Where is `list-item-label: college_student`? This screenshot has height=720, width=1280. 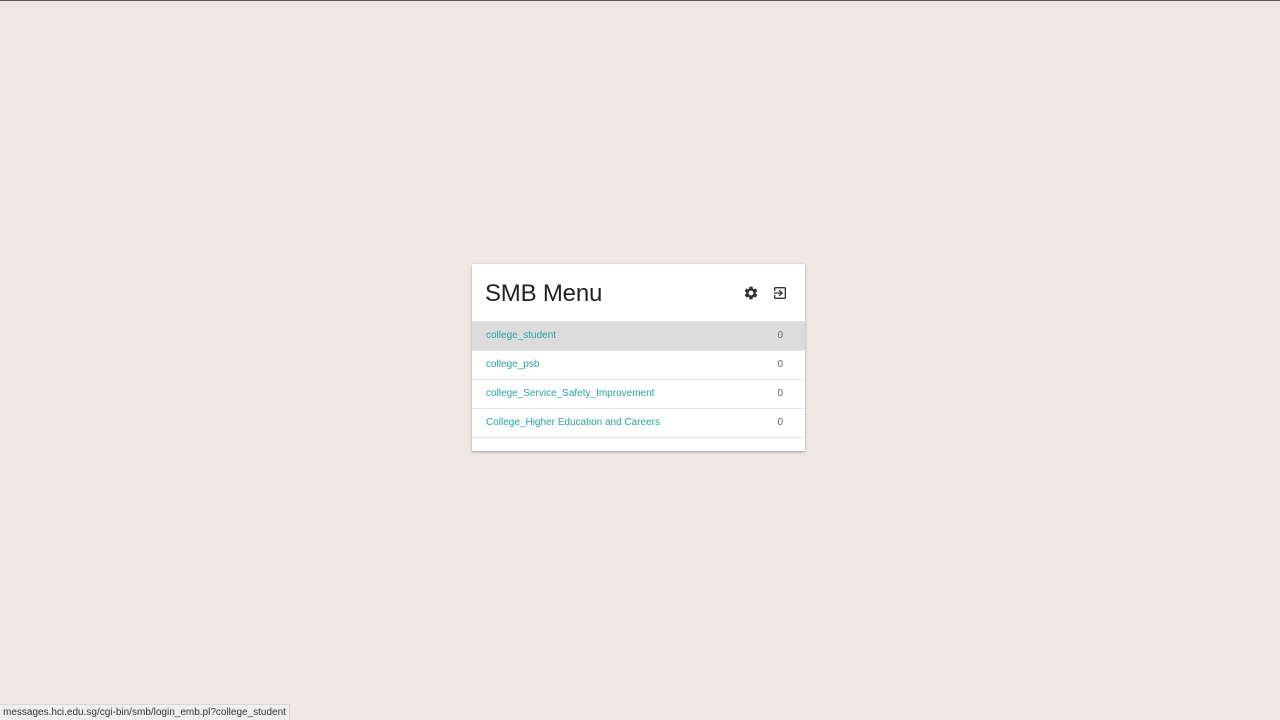
list-item-label: college_student is located at coordinates (521, 335).